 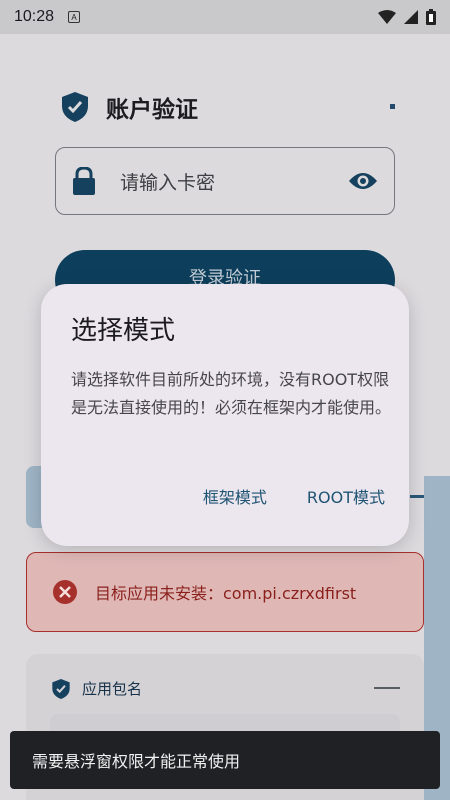 I want to click on page-header: 账户验证, so click(x=130, y=107).